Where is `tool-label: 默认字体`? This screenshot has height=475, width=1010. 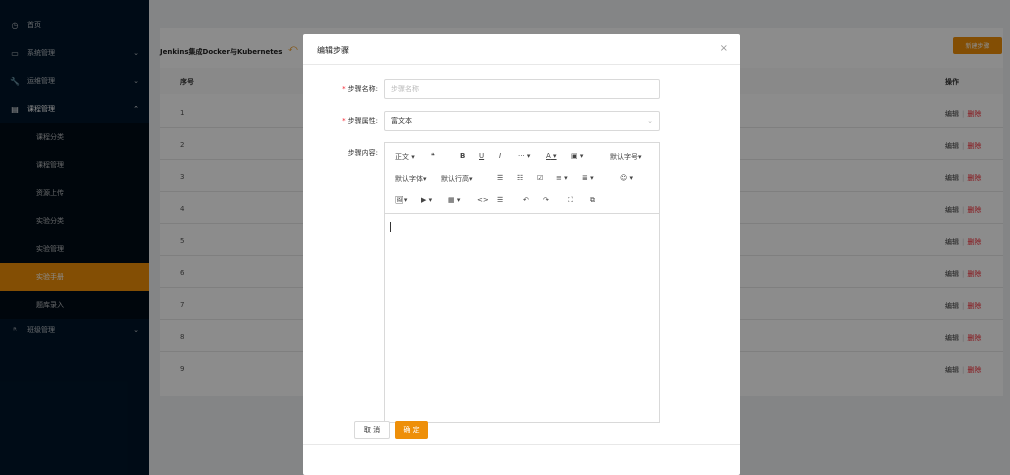
tool-label: 默认字体 is located at coordinates (409, 179).